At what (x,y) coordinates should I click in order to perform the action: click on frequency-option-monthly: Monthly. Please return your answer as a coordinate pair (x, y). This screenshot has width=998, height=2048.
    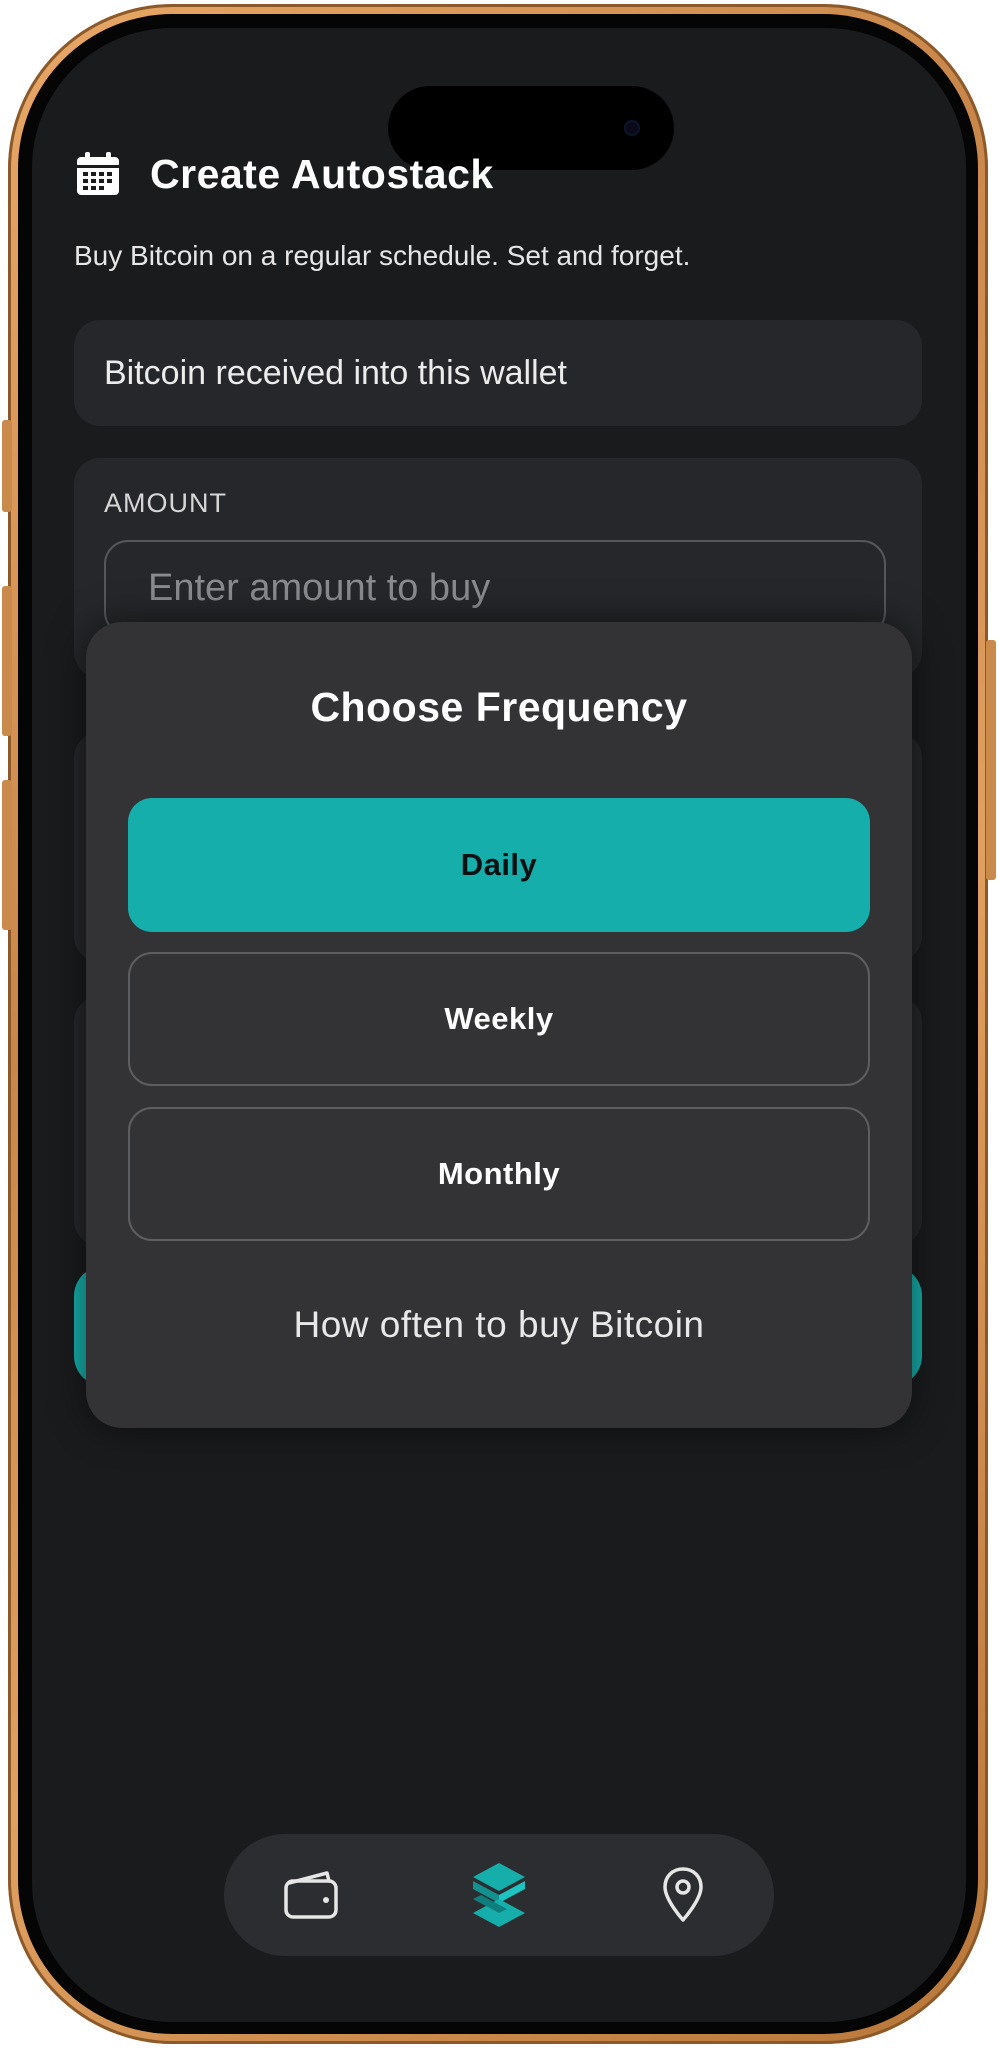
    Looking at the image, I should click on (499, 1174).